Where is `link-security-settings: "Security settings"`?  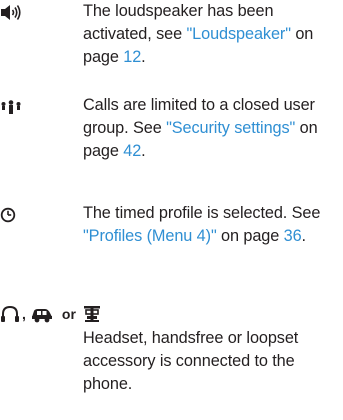
link-security-settings: "Security settings" is located at coordinates (230, 128).